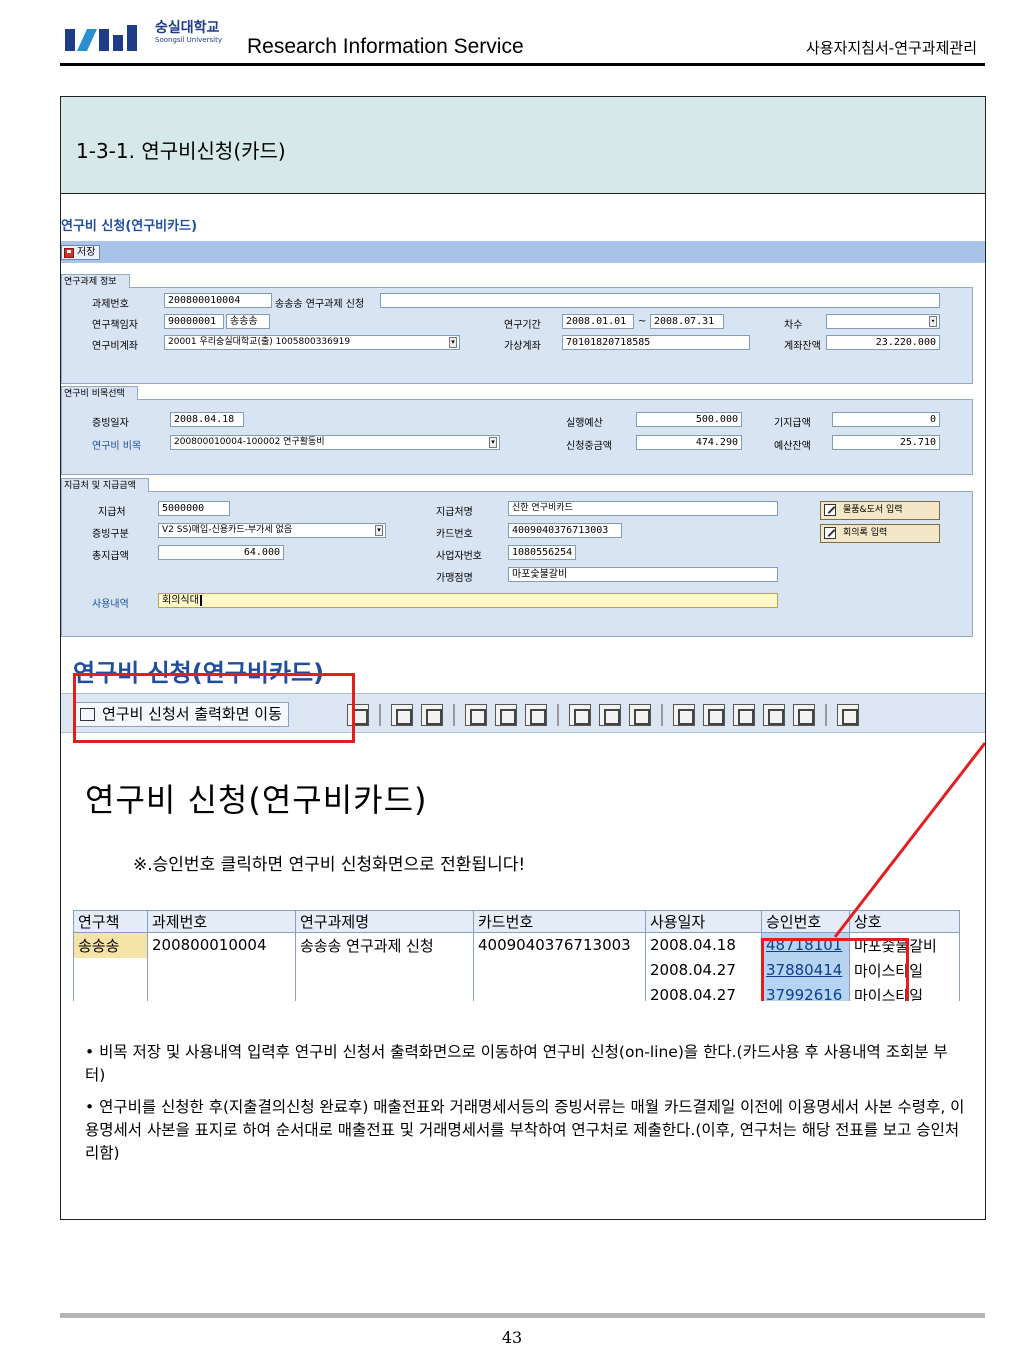 The height and width of the screenshot is (1365, 1024). I want to click on evidence-date-label: 증빙일자, so click(110, 423).